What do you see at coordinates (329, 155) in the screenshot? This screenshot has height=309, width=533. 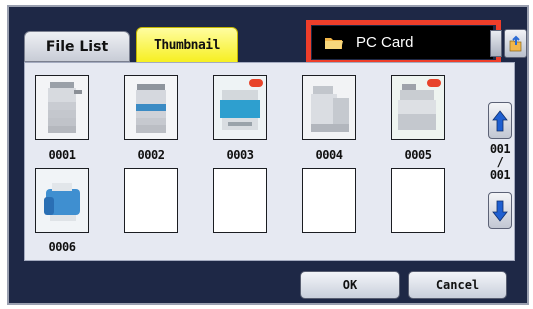 I see `thumbnail-label: 0004` at bounding box center [329, 155].